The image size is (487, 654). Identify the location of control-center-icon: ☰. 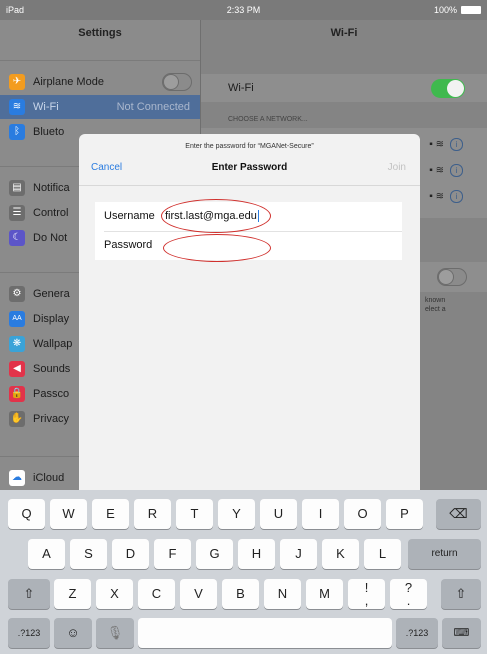
(17, 213).